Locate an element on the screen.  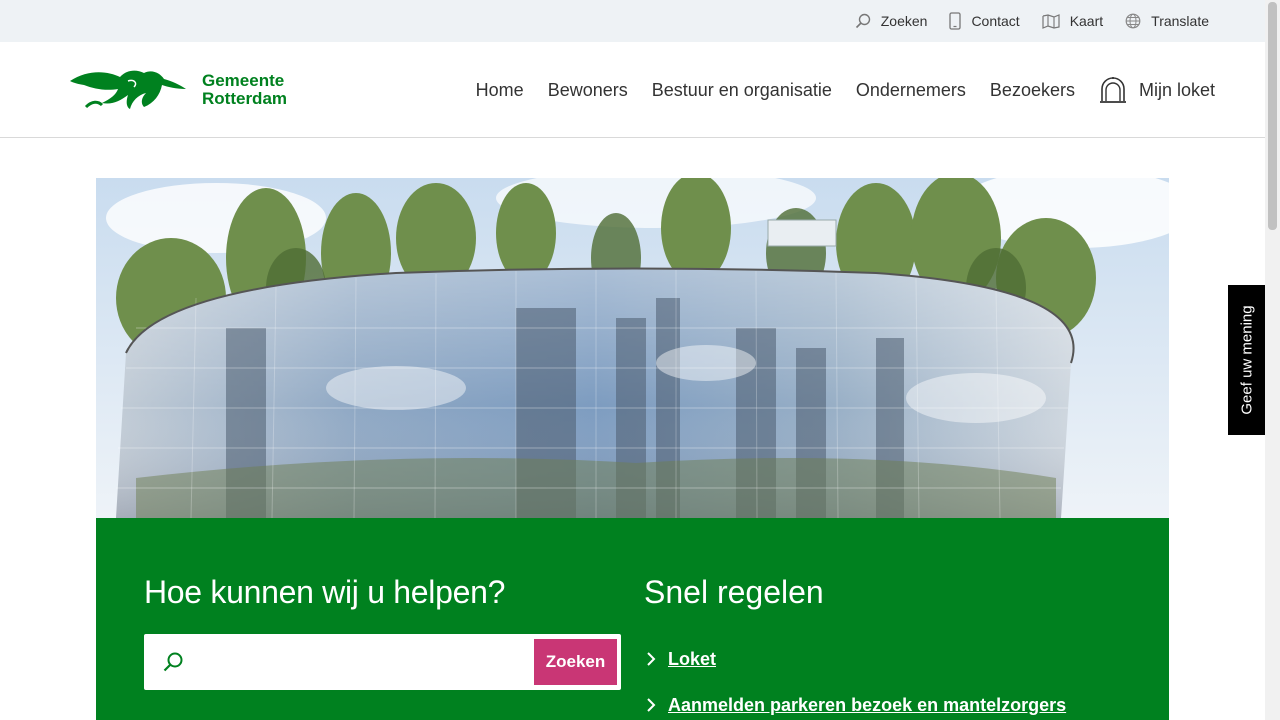
help-title: Hoe kunnen wij u helpen? is located at coordinates (325, 592).